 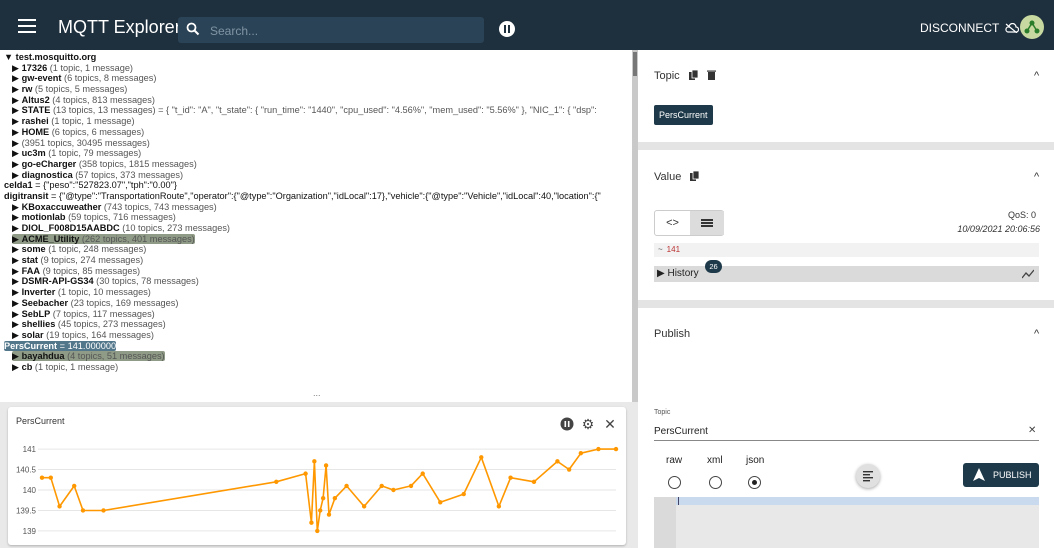 I want to click on search-input, so click(x=340, y=31).